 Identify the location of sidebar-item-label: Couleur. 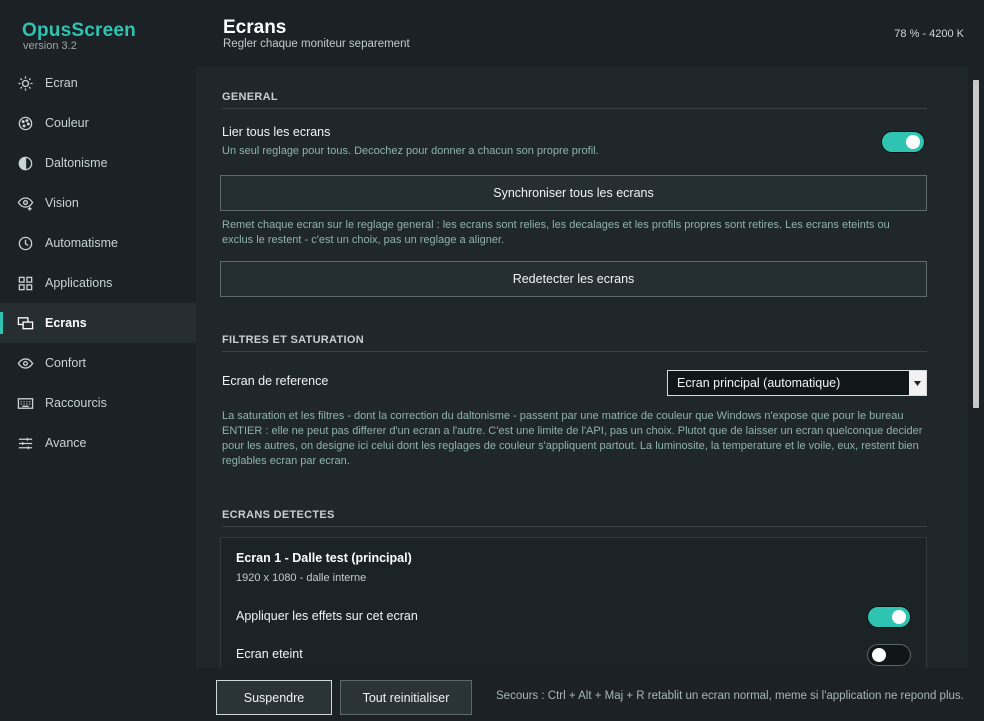
(67, 123).